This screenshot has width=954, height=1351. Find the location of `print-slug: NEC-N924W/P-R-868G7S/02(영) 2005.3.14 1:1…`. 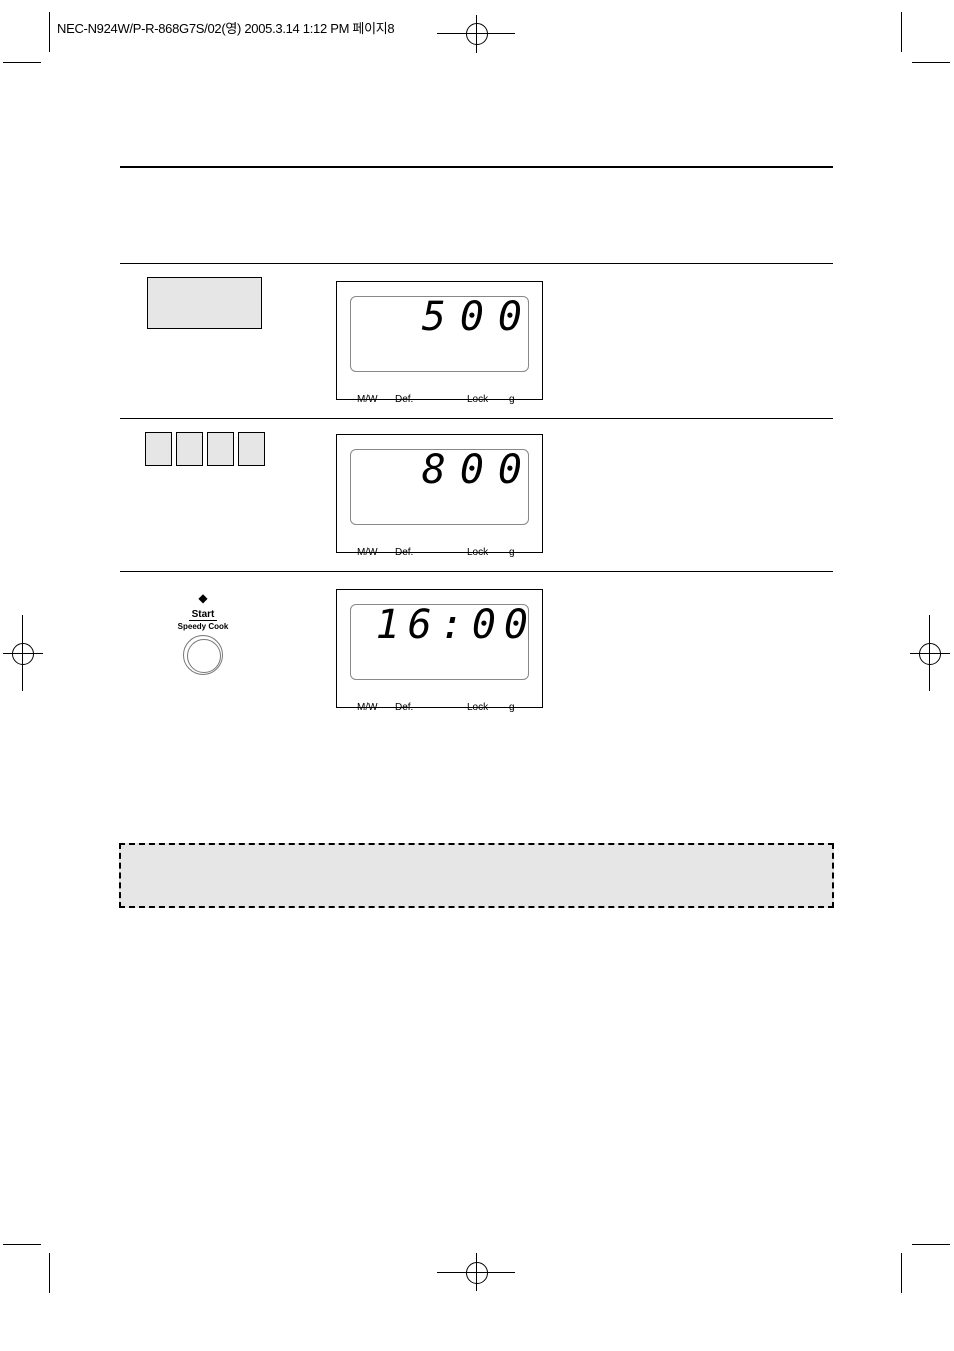

print-slug: NEC-N924W/P-R-868G7S/02(영) 2005.3.14 1:1… is located at coordinates (226, 28).